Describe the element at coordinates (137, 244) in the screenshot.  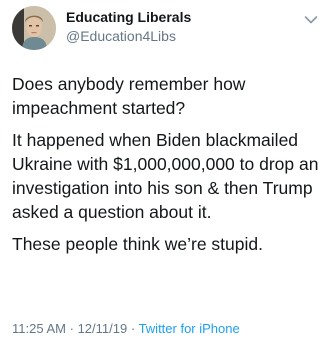
I see `tweet-paragraph: These people think we’re stupid.` at that location.